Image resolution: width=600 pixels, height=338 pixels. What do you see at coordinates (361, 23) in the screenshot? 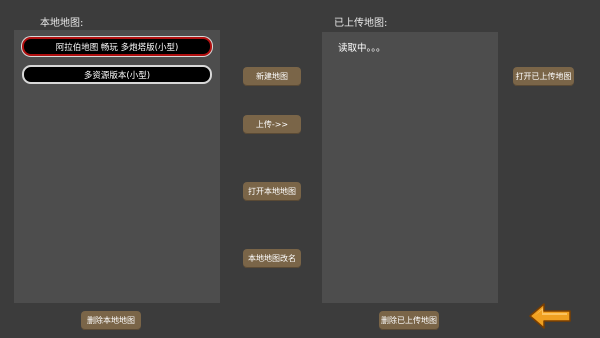
I see `uploaded-maps-title: 已上传地图:` at bounding box center [361, 23].